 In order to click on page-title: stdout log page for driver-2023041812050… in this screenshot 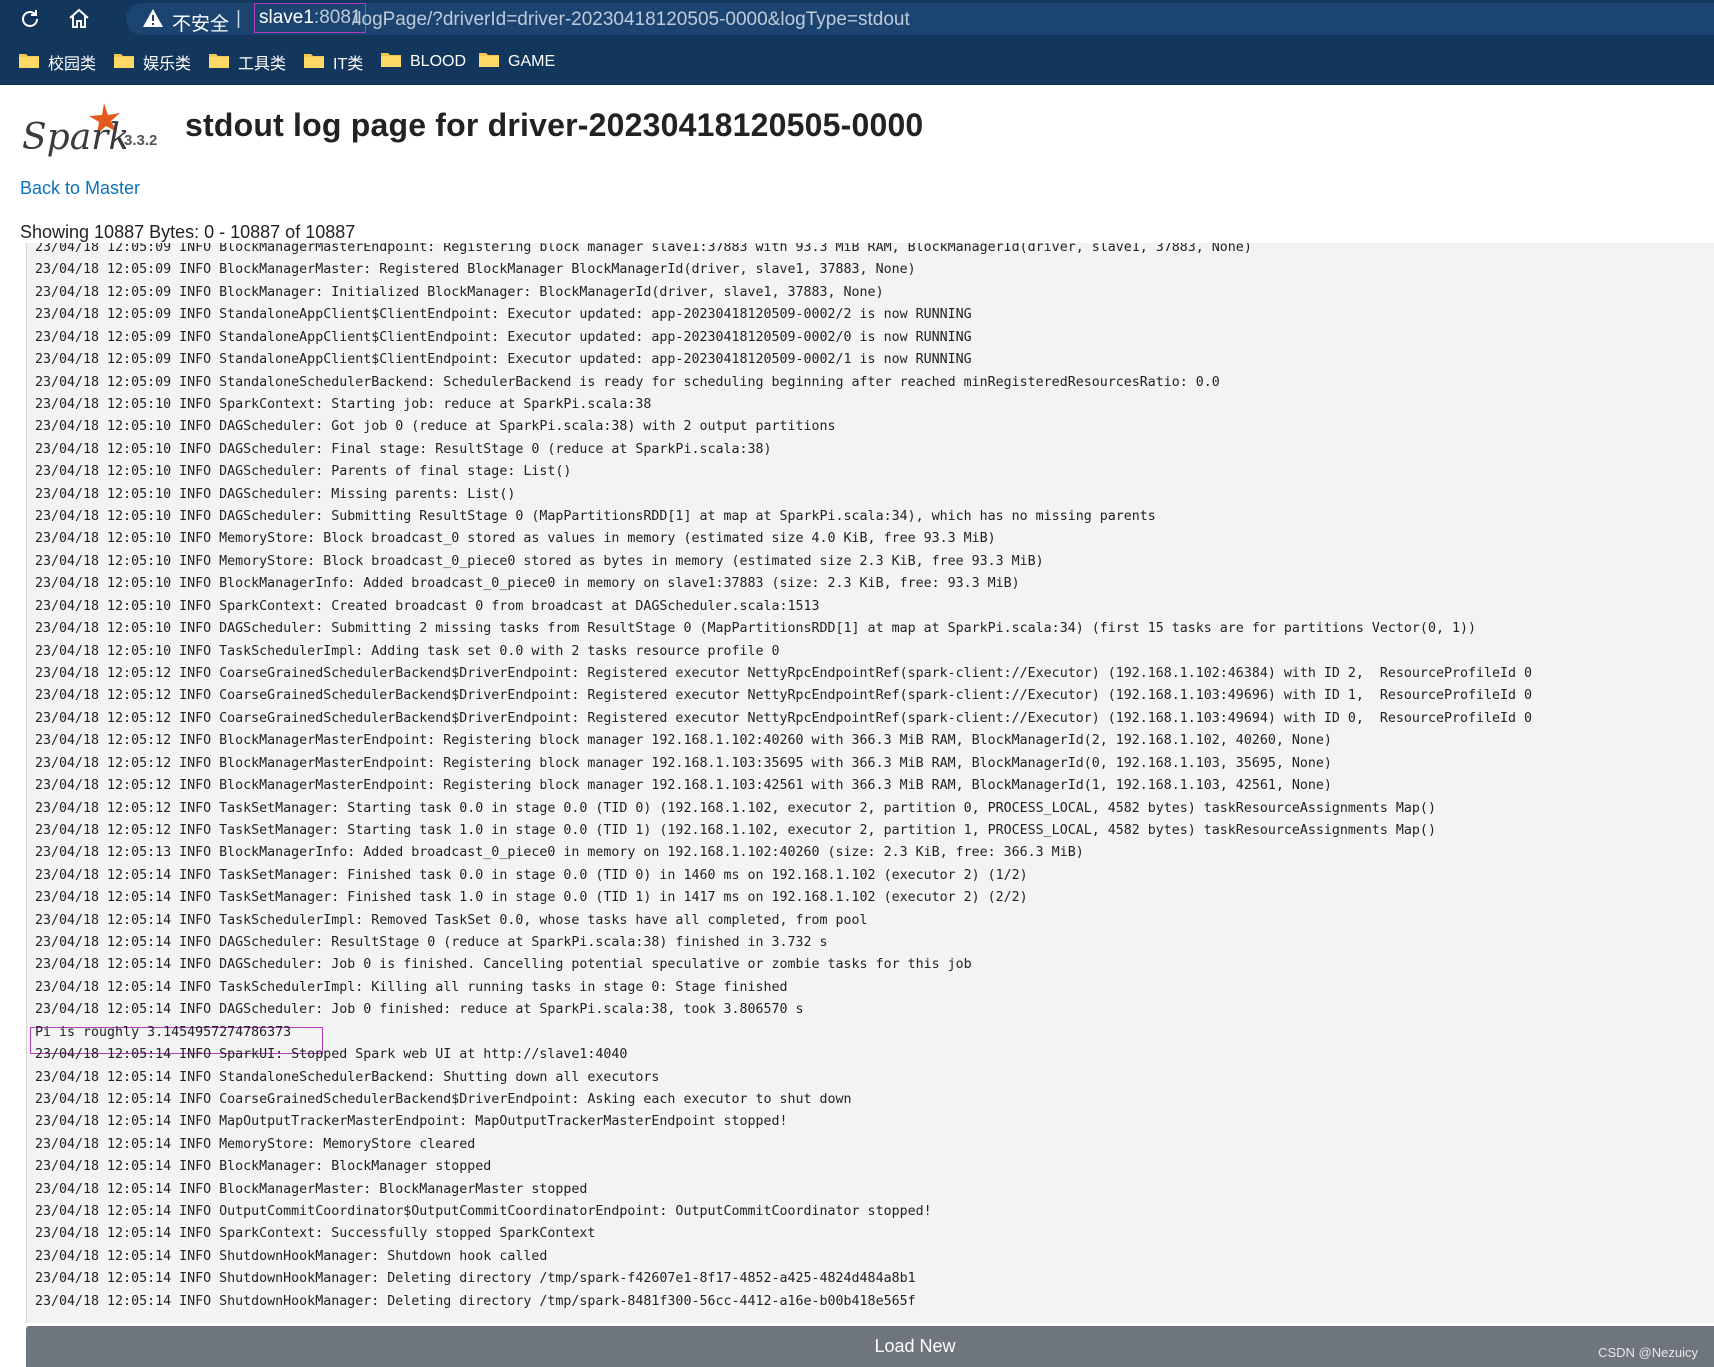, I will do `click(554, 125)`.